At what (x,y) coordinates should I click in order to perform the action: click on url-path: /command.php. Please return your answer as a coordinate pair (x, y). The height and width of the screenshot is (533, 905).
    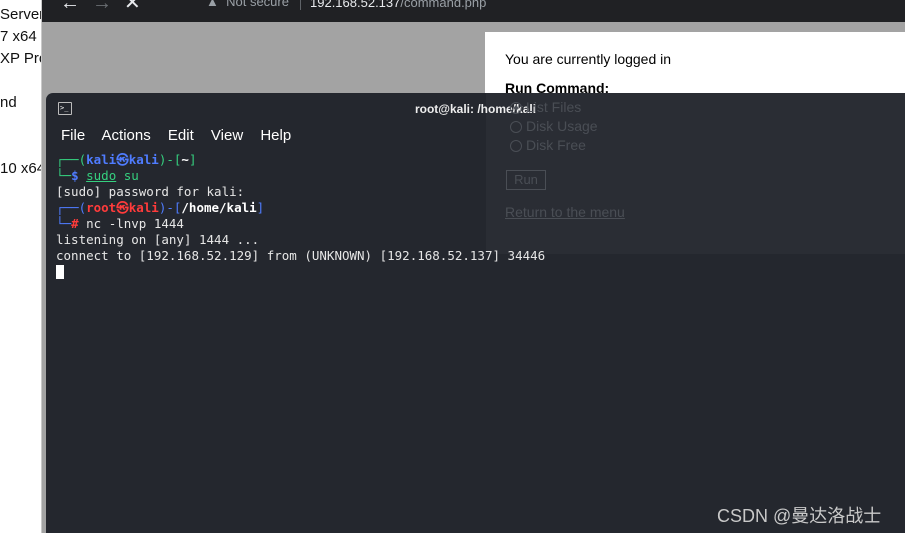
    Looking at the image, I should click on (443, 5).